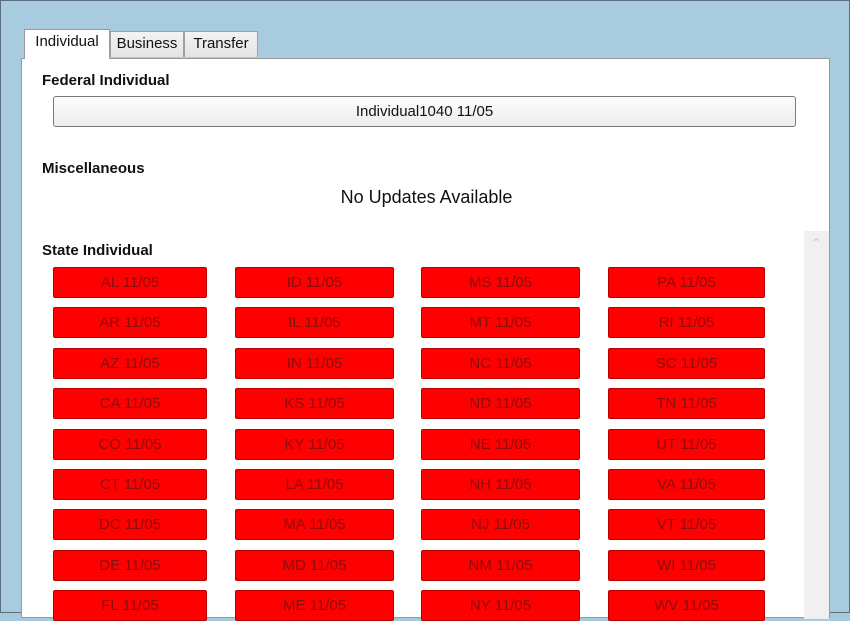  Describe the element at coordinates (130, 282) in the screenshot. I see `state-update-button: AL 11/05` at that location.